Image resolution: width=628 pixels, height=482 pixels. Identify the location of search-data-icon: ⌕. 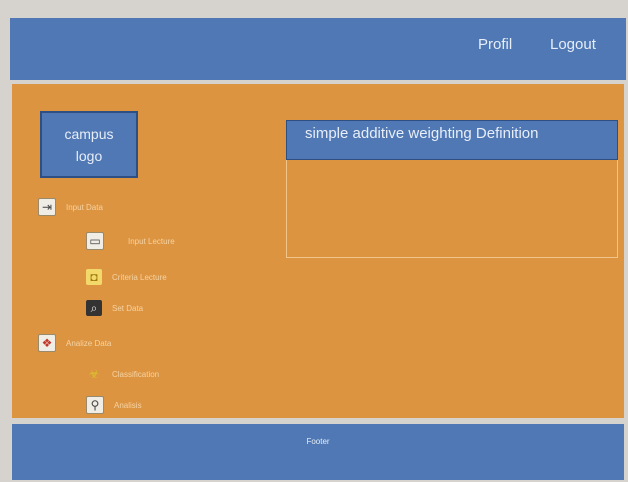
(94, 308).